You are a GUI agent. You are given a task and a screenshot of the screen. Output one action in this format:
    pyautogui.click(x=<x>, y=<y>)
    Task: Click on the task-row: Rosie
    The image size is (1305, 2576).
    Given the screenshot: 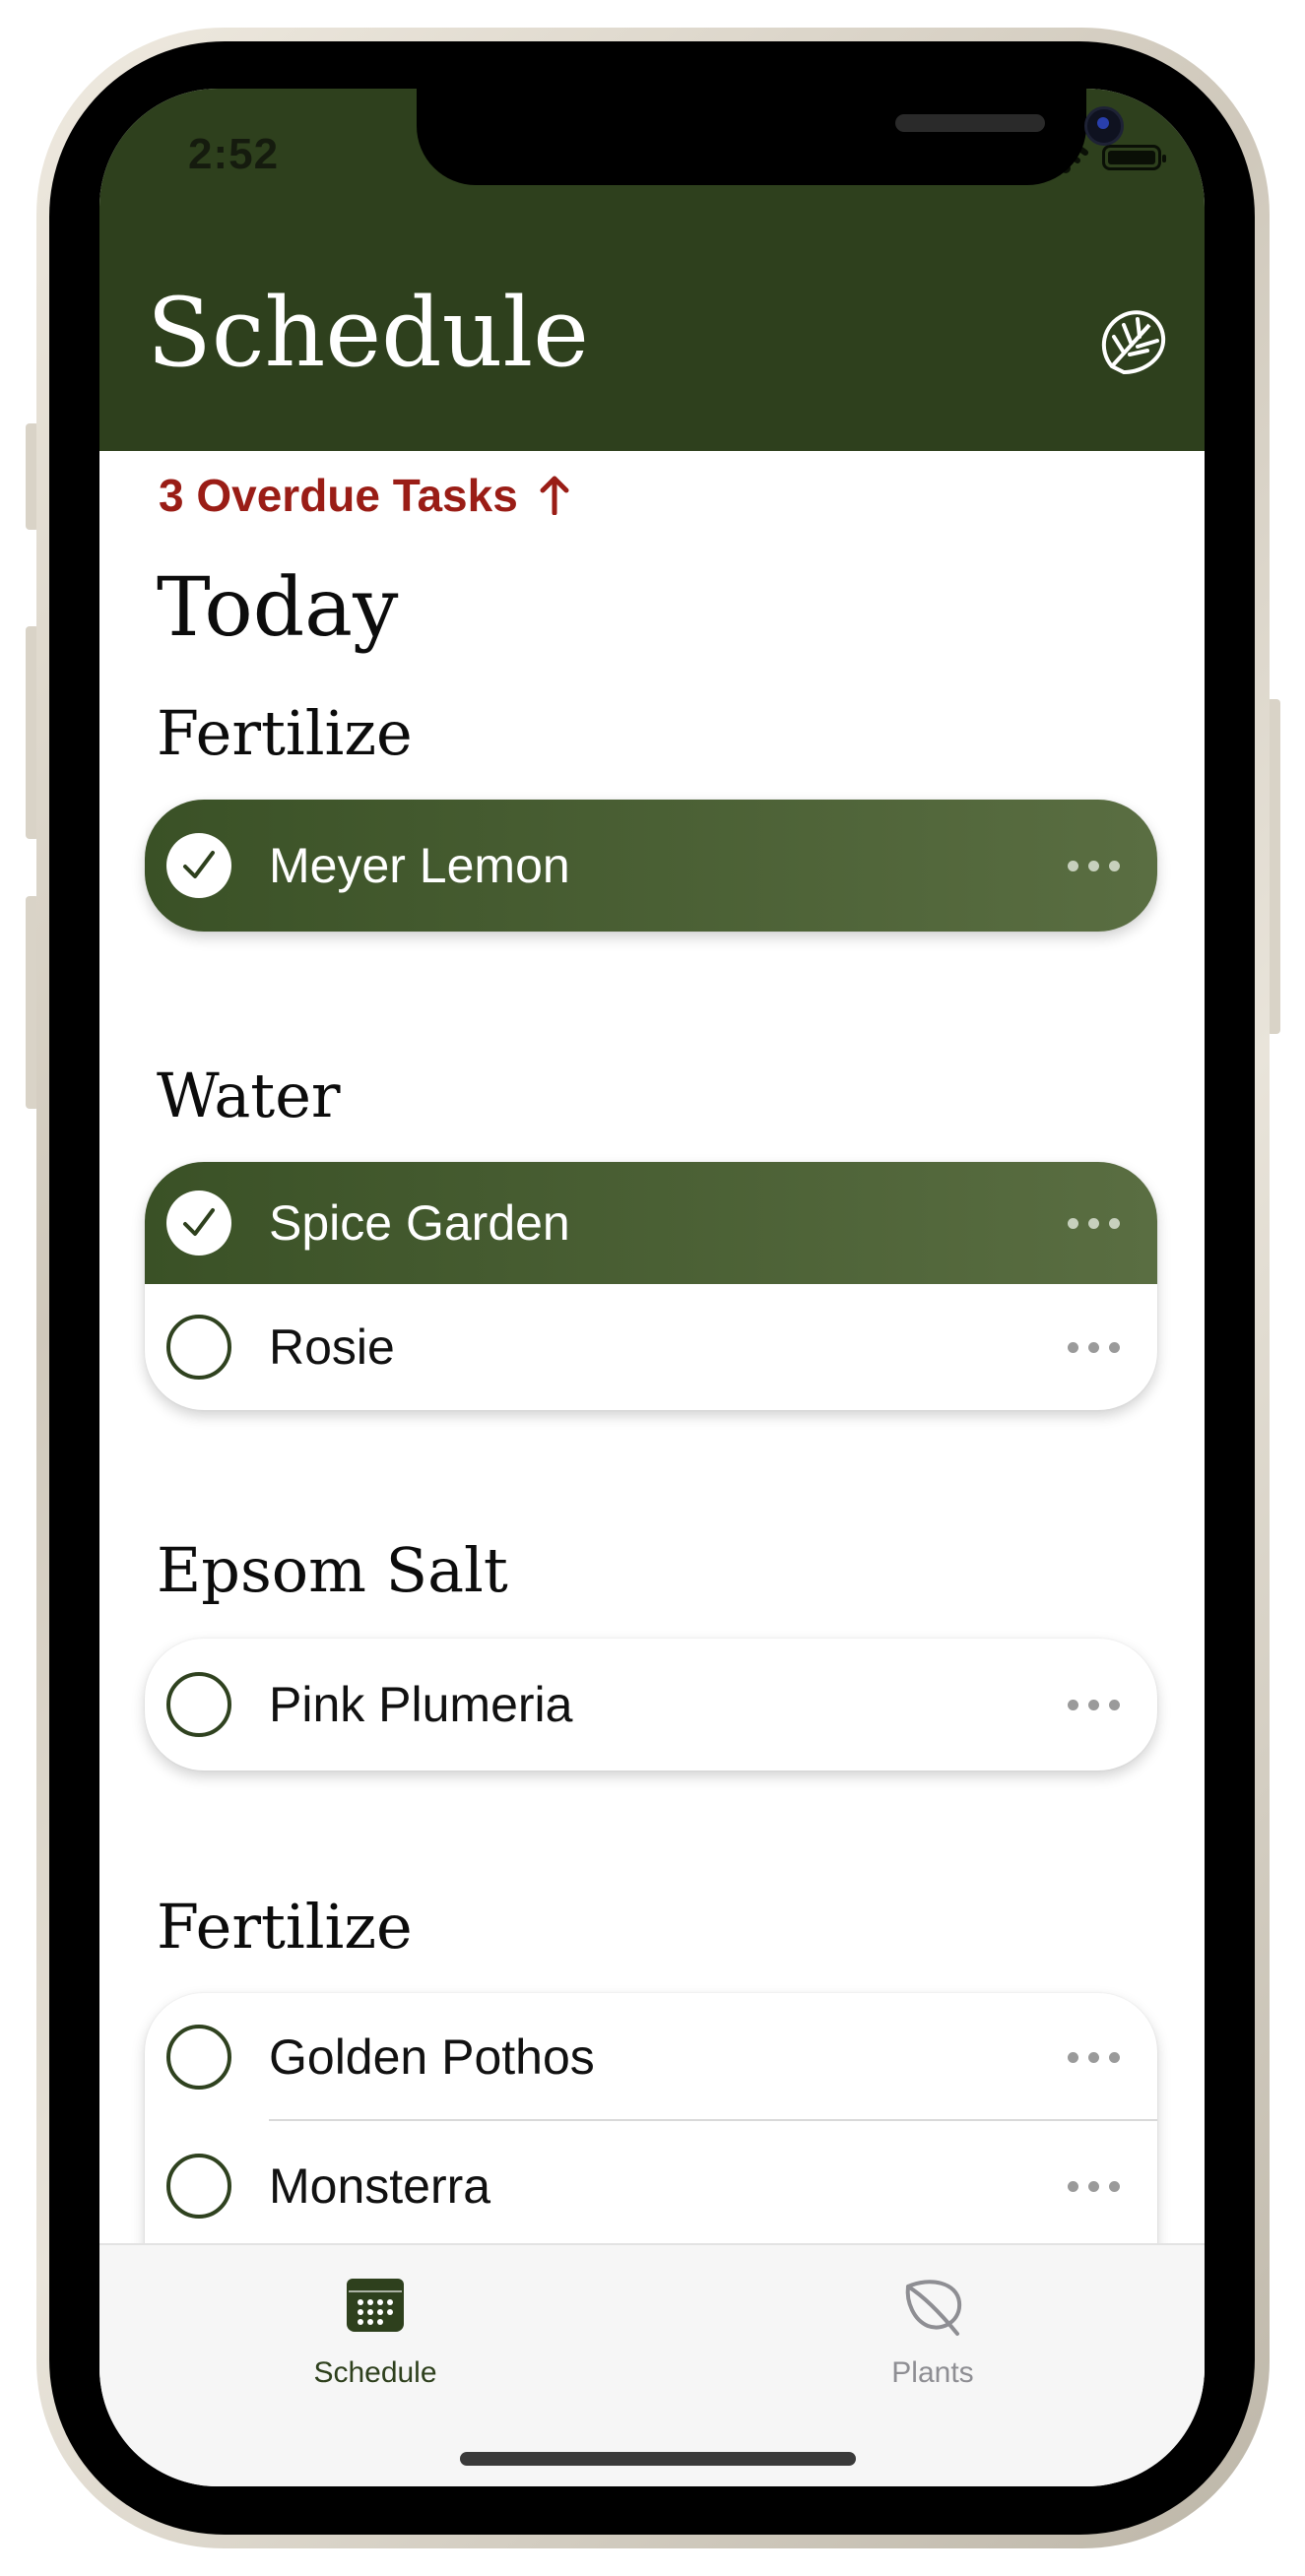 What is the action you would take?
    pyautogui.click(x=651, y=1347)
    